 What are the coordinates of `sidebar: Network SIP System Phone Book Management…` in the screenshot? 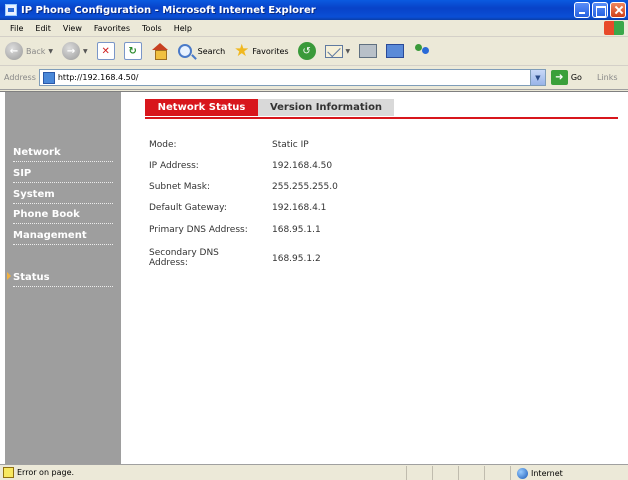 It's located at (63, 278).